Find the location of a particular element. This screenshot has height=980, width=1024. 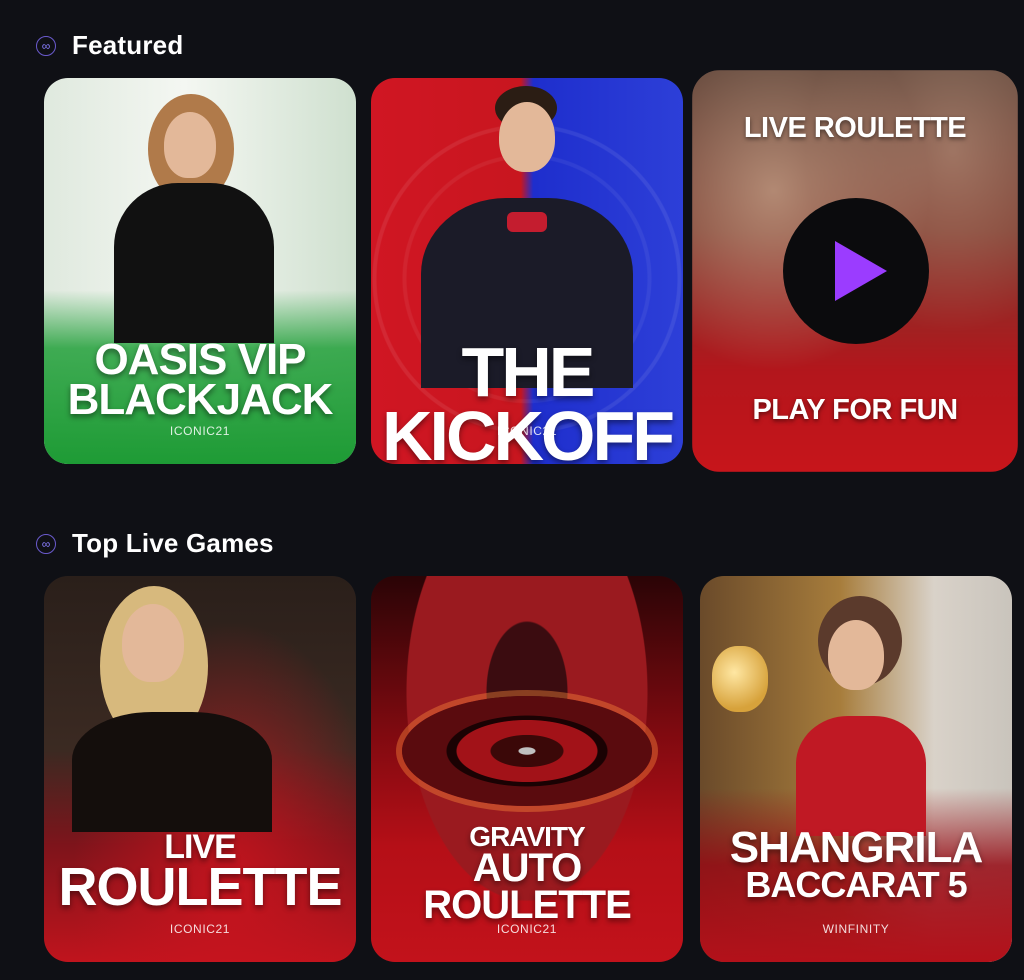

play-button is located at coordinates (856, 271).